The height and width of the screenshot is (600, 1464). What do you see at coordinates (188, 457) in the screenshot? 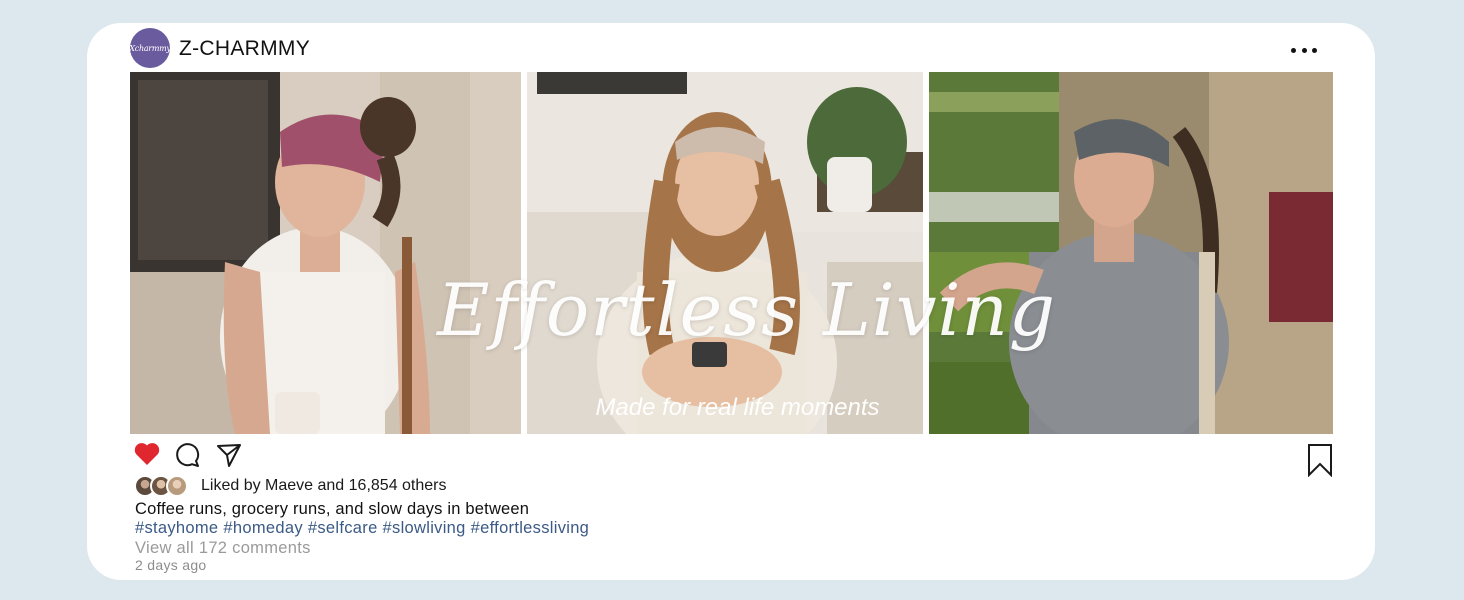
I see `comment-icon` at bounding box center [188, 457].